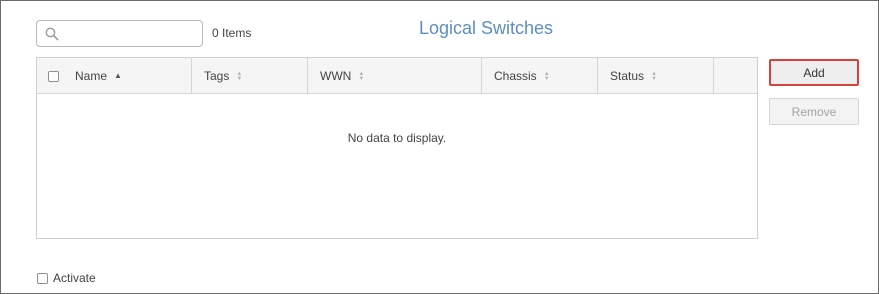 The image size is (879, 294). What do you see at coordinates (52, 34) in the screenshot?
I see `search-icon` at bounding box center [52, 34].